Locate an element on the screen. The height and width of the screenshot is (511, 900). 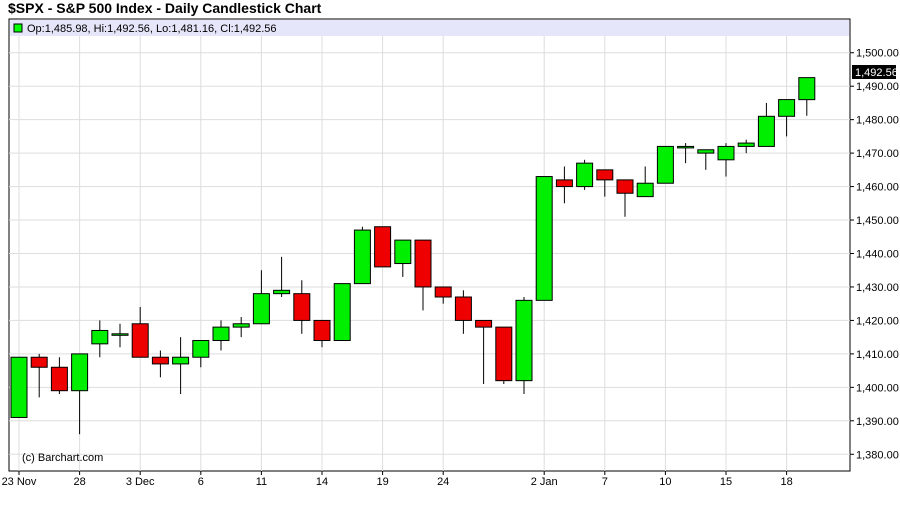
last-price-label: 1,492.56 is located at coordinates (876, 73).